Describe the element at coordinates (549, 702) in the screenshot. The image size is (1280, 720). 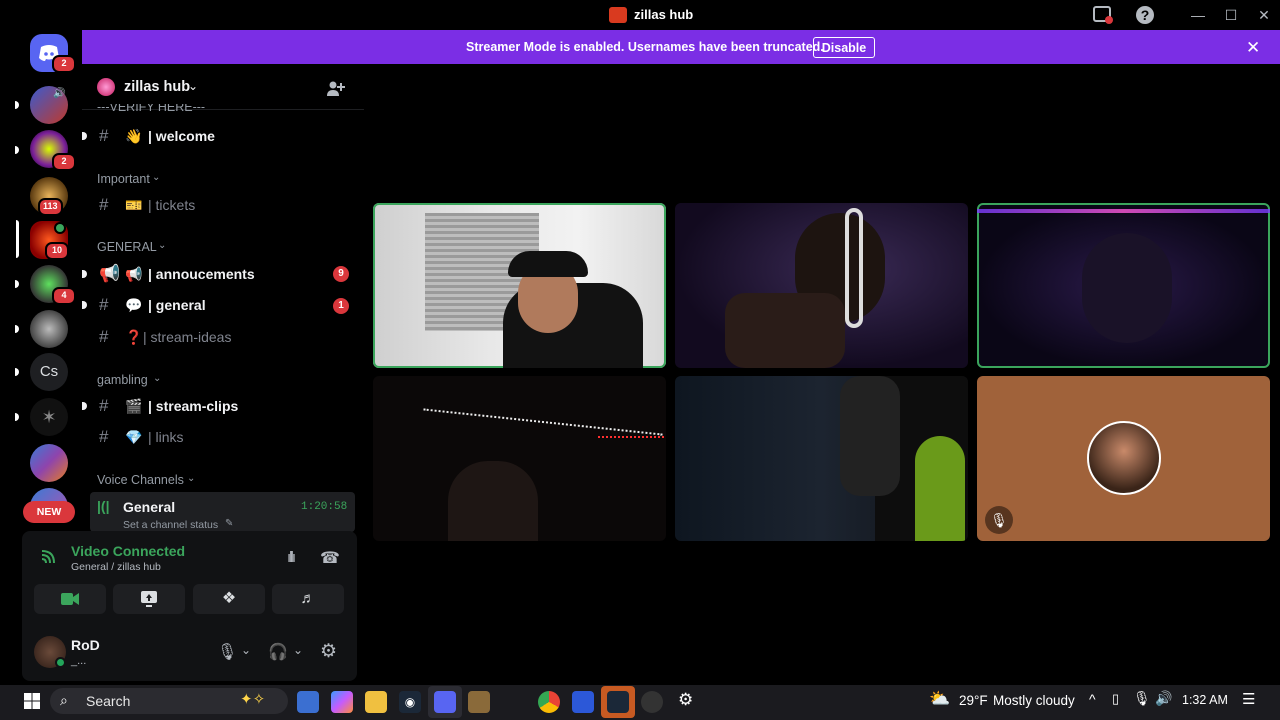
I see `chrome-icon` at that location.